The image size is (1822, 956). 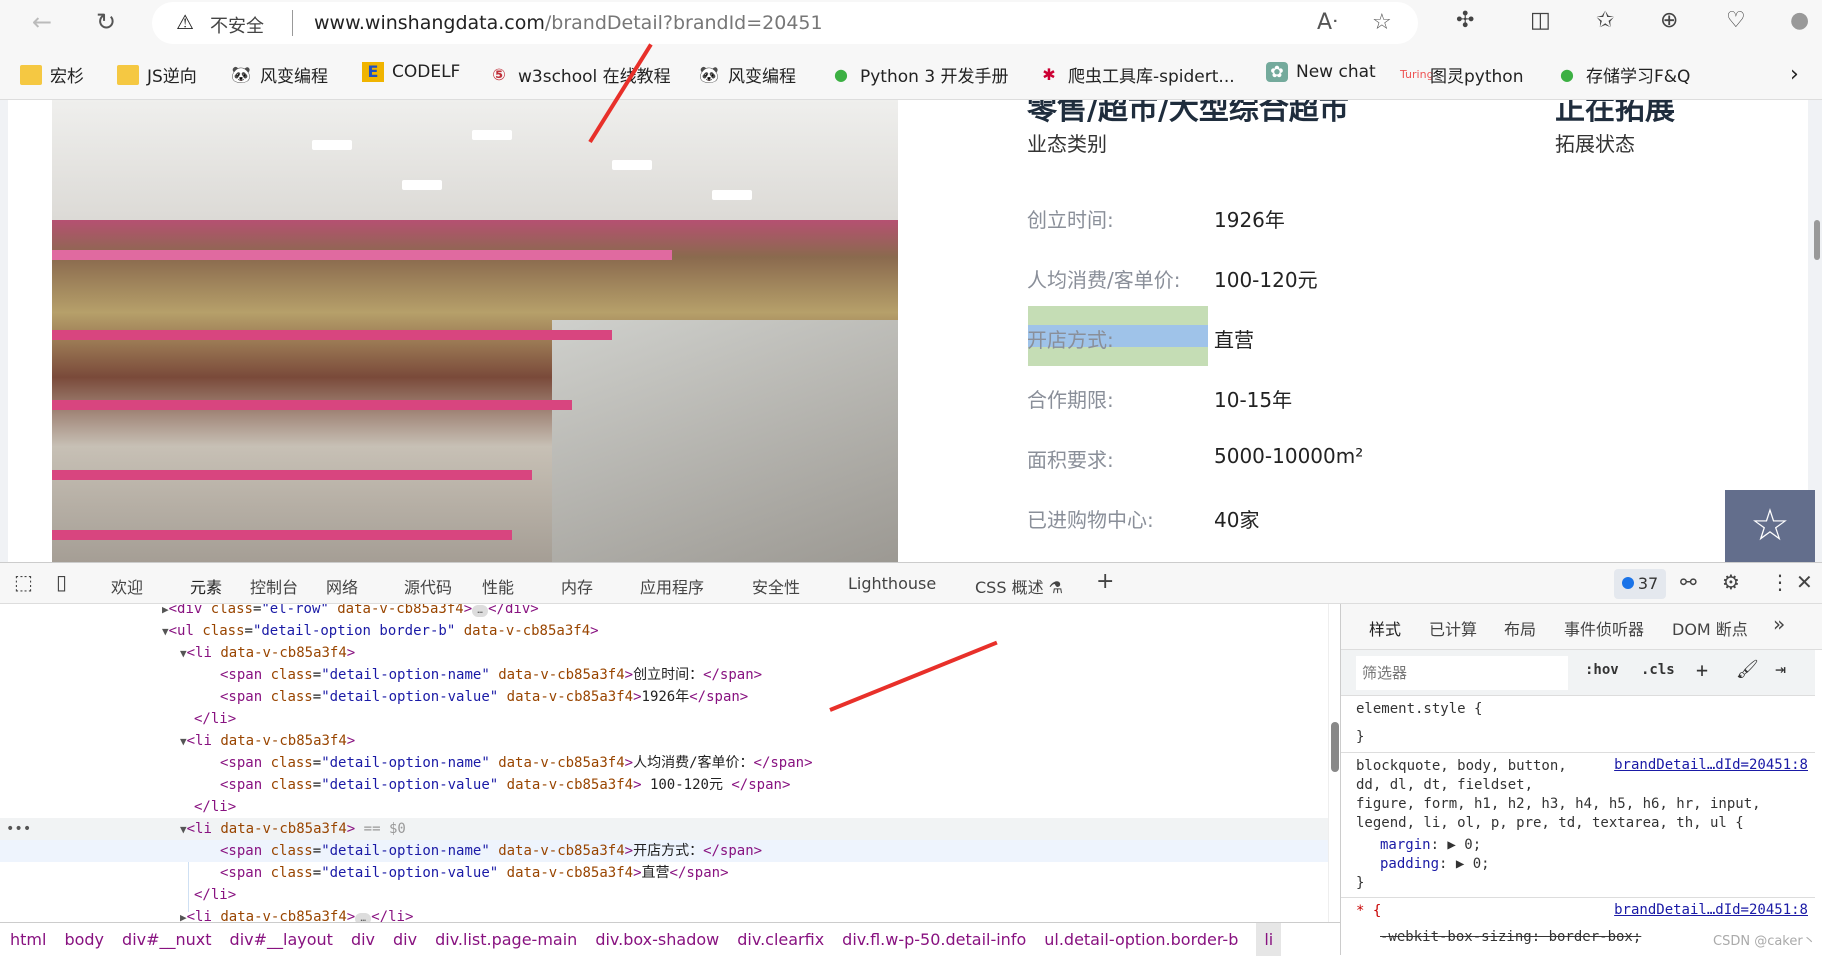 I want to click on bookmark-item: JS逆向, so click(x=157, y=74).